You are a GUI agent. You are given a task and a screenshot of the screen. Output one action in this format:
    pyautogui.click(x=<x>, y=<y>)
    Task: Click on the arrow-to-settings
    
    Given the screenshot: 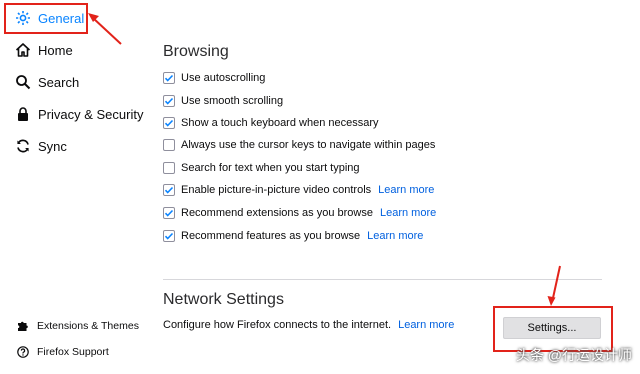 What is the action you would take?
    pyautogui.click(x=554, y=285)
    